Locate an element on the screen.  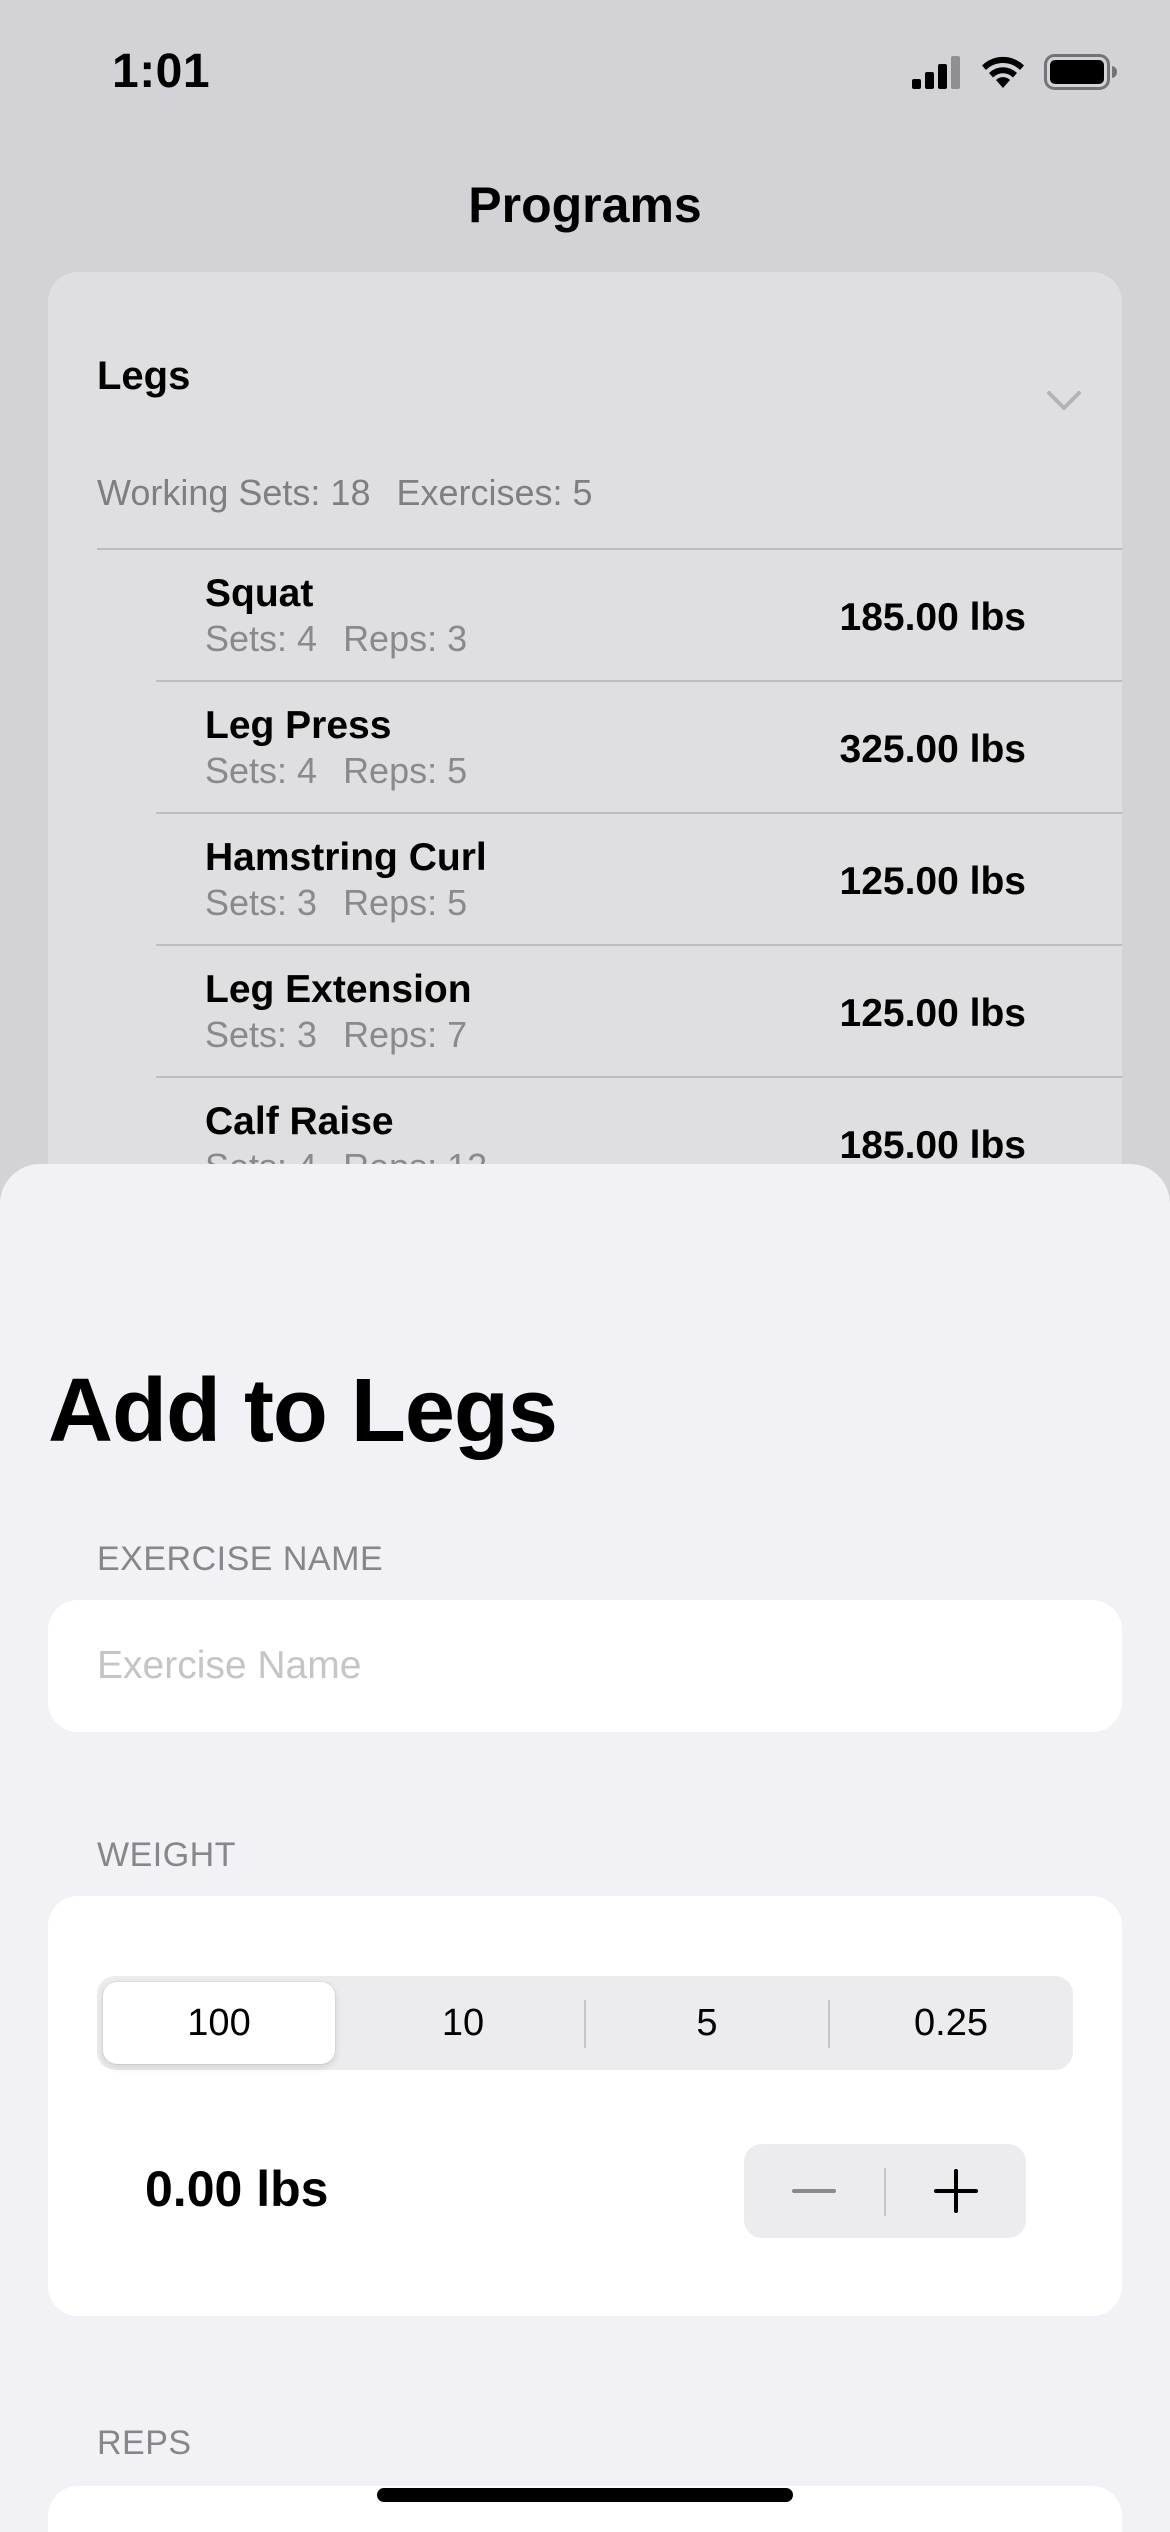
exercise-name-label: EXERCISE NAME is located at coordinates (240, 1559).